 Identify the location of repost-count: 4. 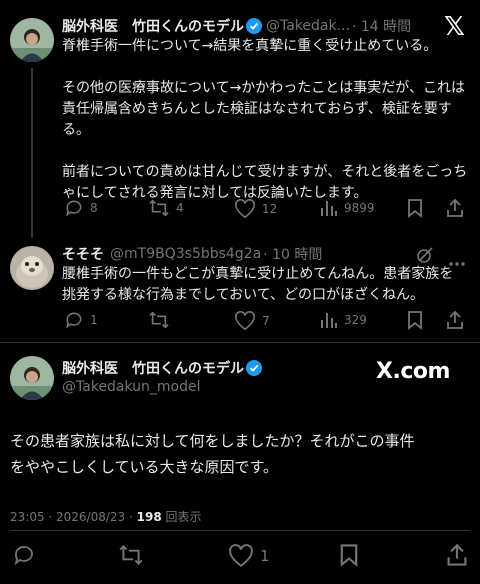
(180, 208).